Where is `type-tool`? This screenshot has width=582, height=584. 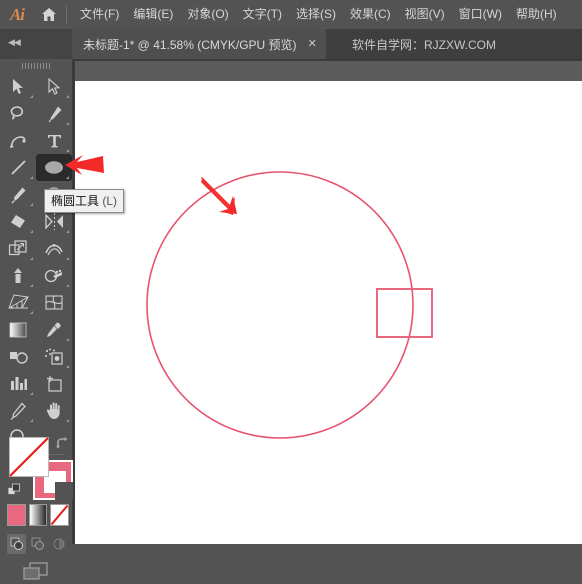 type-tool is located at coordinates (54, 140).